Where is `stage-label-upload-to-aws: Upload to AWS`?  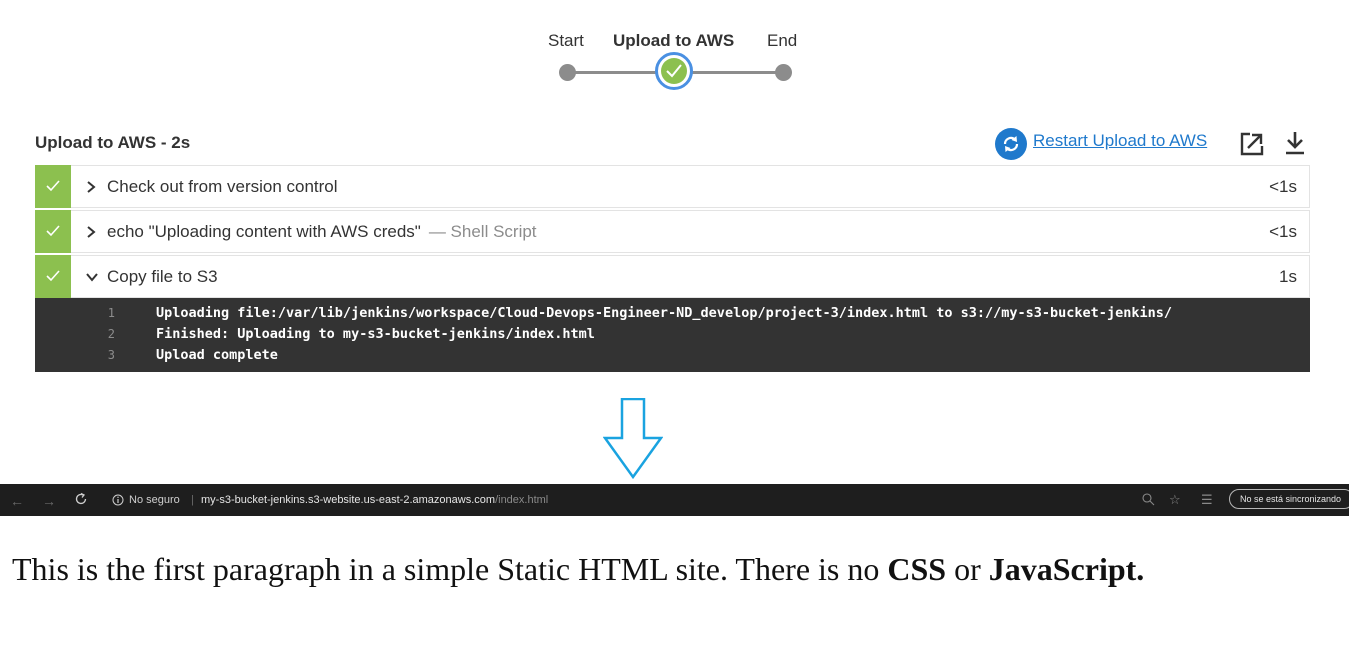 stage-label-upload-to-aws: Upload to AWS is located at coordinates (673, 41).